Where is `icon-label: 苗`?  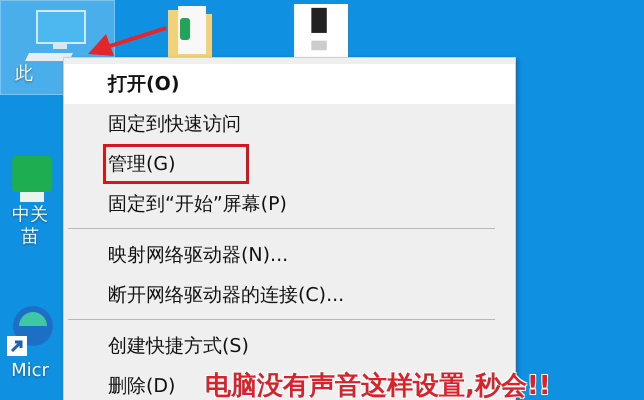 icon-label: 苗 is located at coordinates (30, 237).